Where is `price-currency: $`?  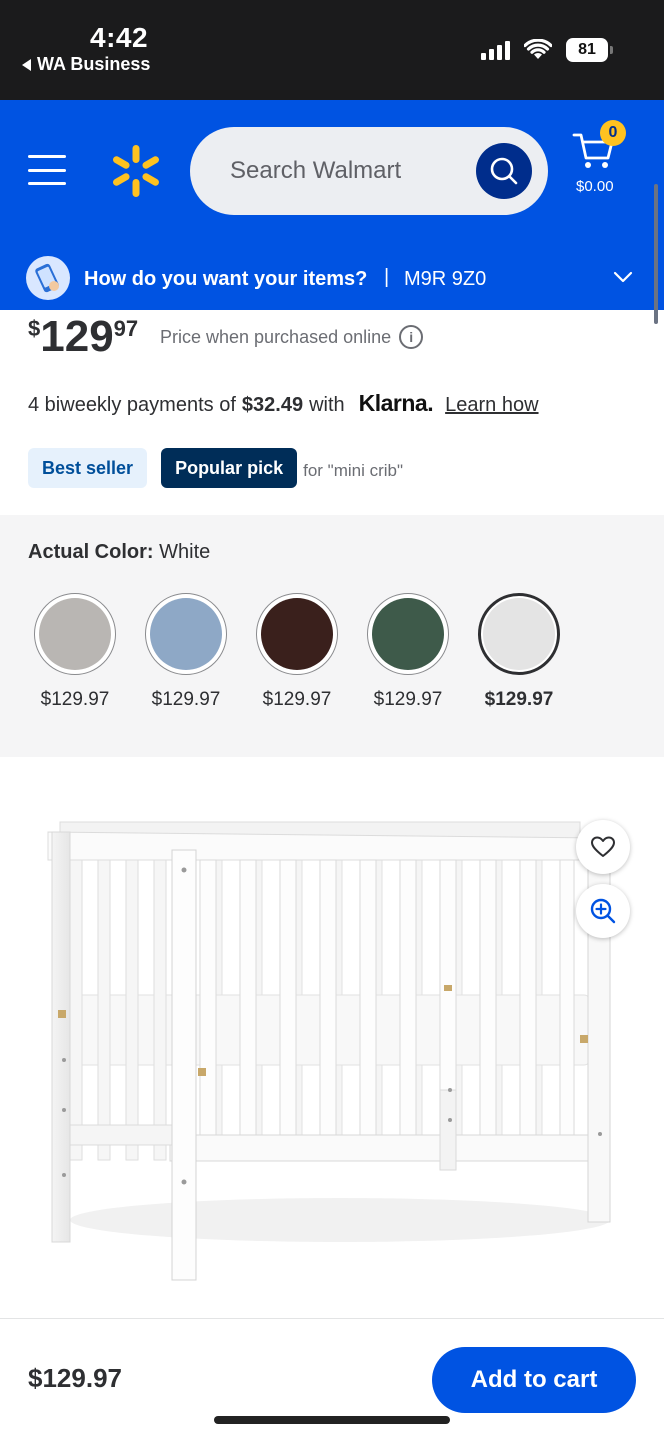
price-currency: $ is located at coordinates (34, 328).